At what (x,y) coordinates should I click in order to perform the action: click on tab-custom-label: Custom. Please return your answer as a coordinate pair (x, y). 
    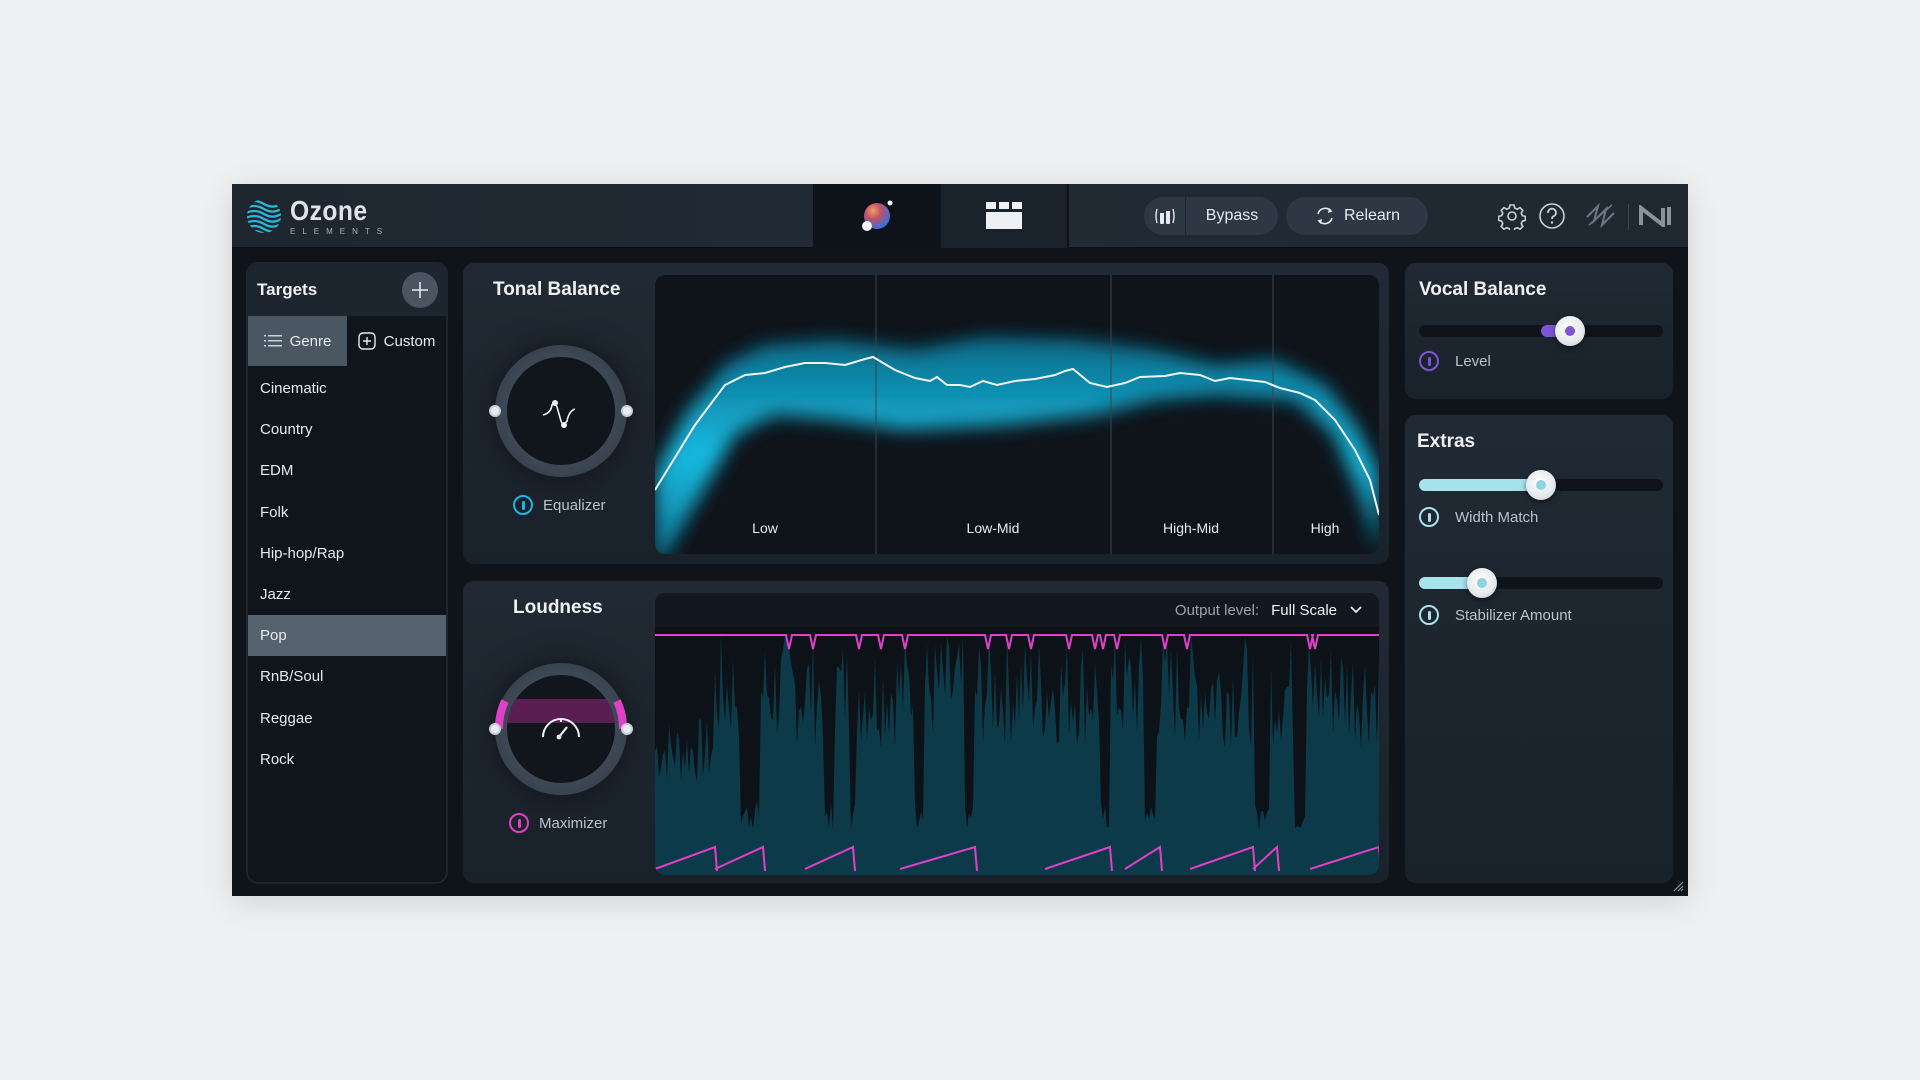
    Looking at the image, I should click on (409, 341).